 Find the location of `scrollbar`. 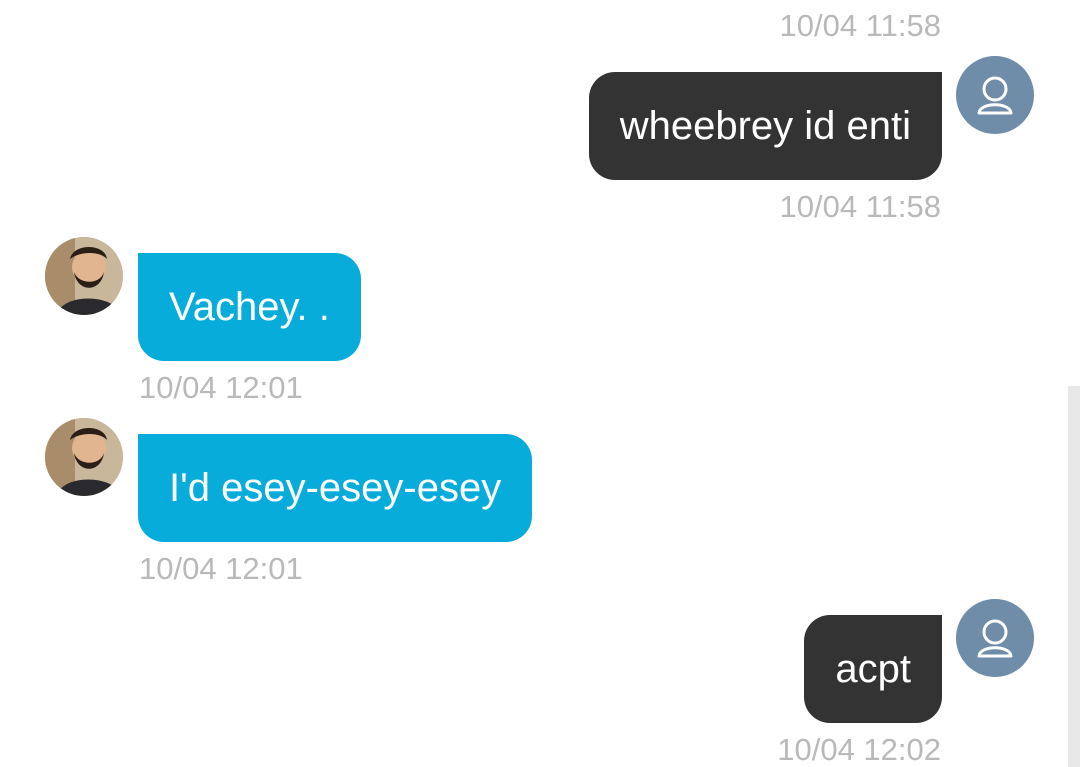

scrollbar is located at coordinates (1074, 576).